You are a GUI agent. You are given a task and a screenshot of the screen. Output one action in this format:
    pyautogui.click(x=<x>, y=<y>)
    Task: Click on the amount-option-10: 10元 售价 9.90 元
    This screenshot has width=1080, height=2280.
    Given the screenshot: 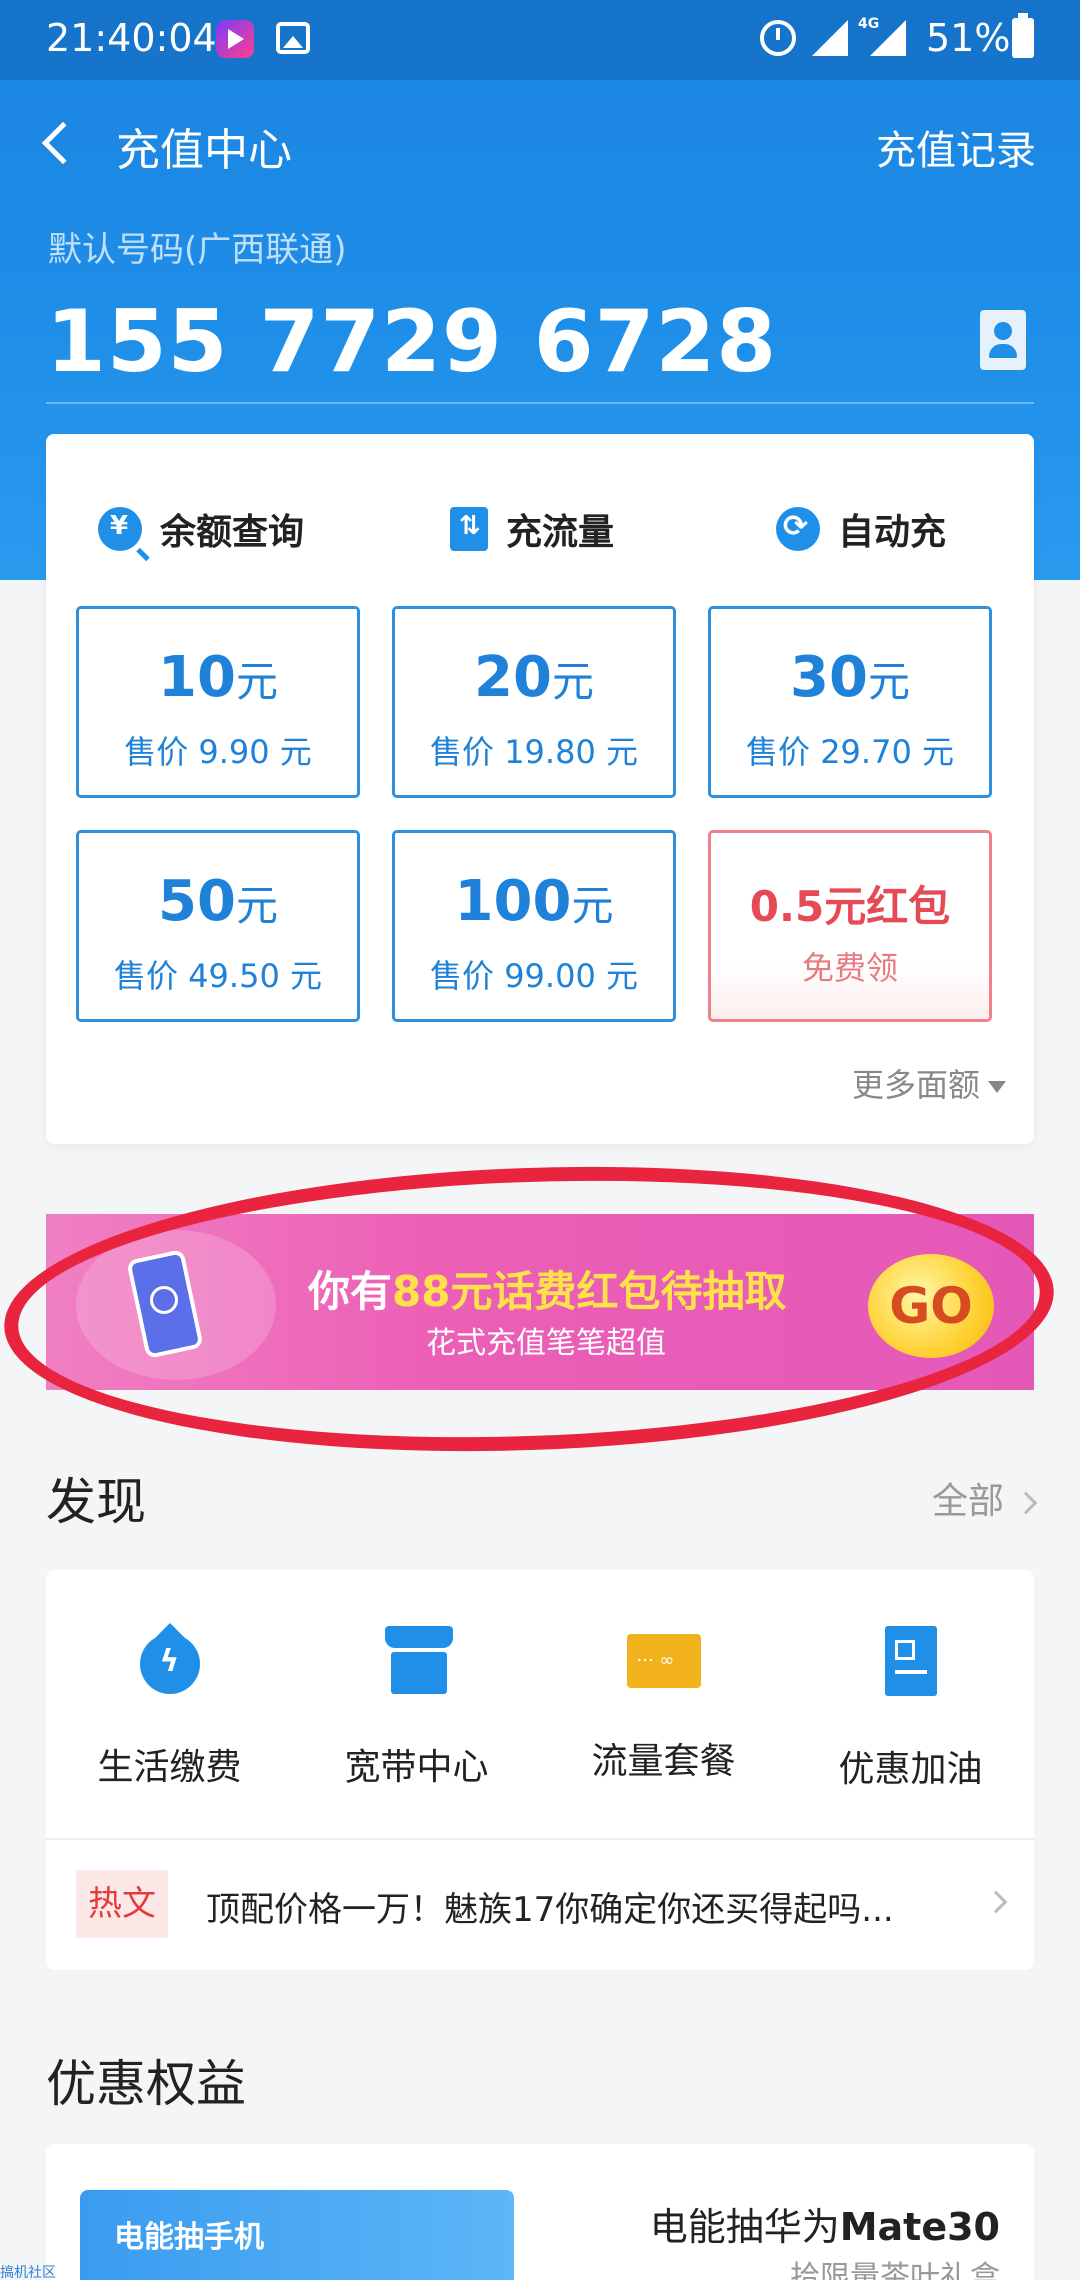 What is the action you would take?
    pyautogui.click(x=218, y=702)
    